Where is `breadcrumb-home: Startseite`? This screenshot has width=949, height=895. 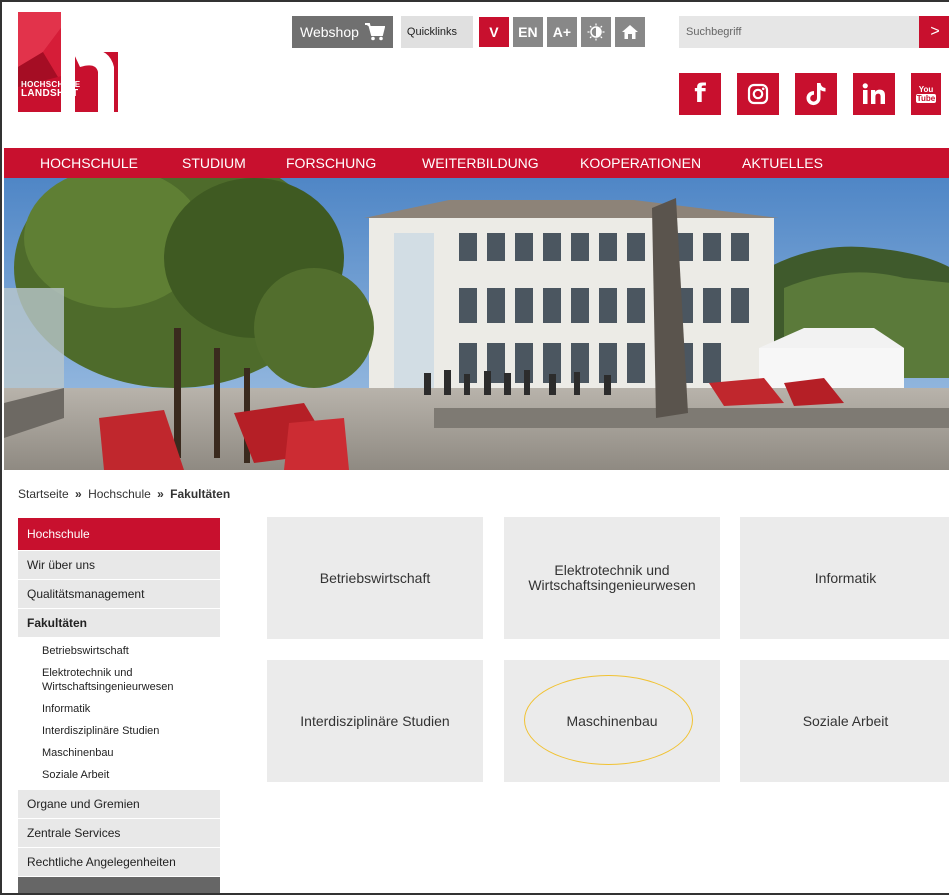
breadcrumb-home: Startseite is located at coordinates (43, 494).